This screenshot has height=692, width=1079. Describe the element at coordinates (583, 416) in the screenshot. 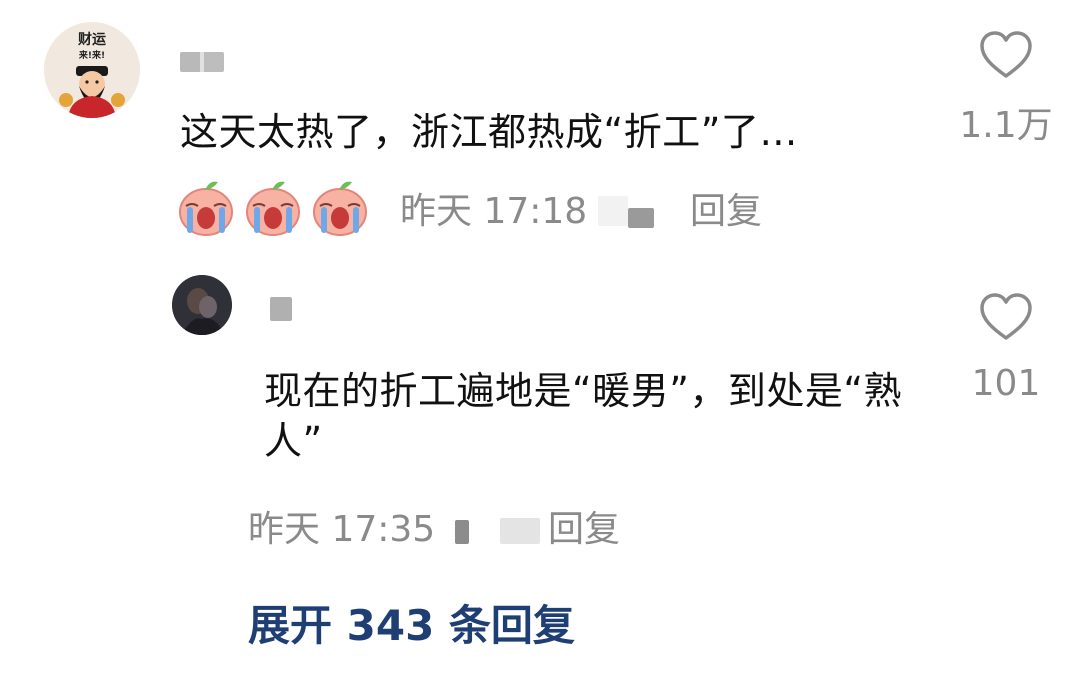

I see `reply-text: 现在的折工遍地是“暖男”，到处是“熟人”` at that location.